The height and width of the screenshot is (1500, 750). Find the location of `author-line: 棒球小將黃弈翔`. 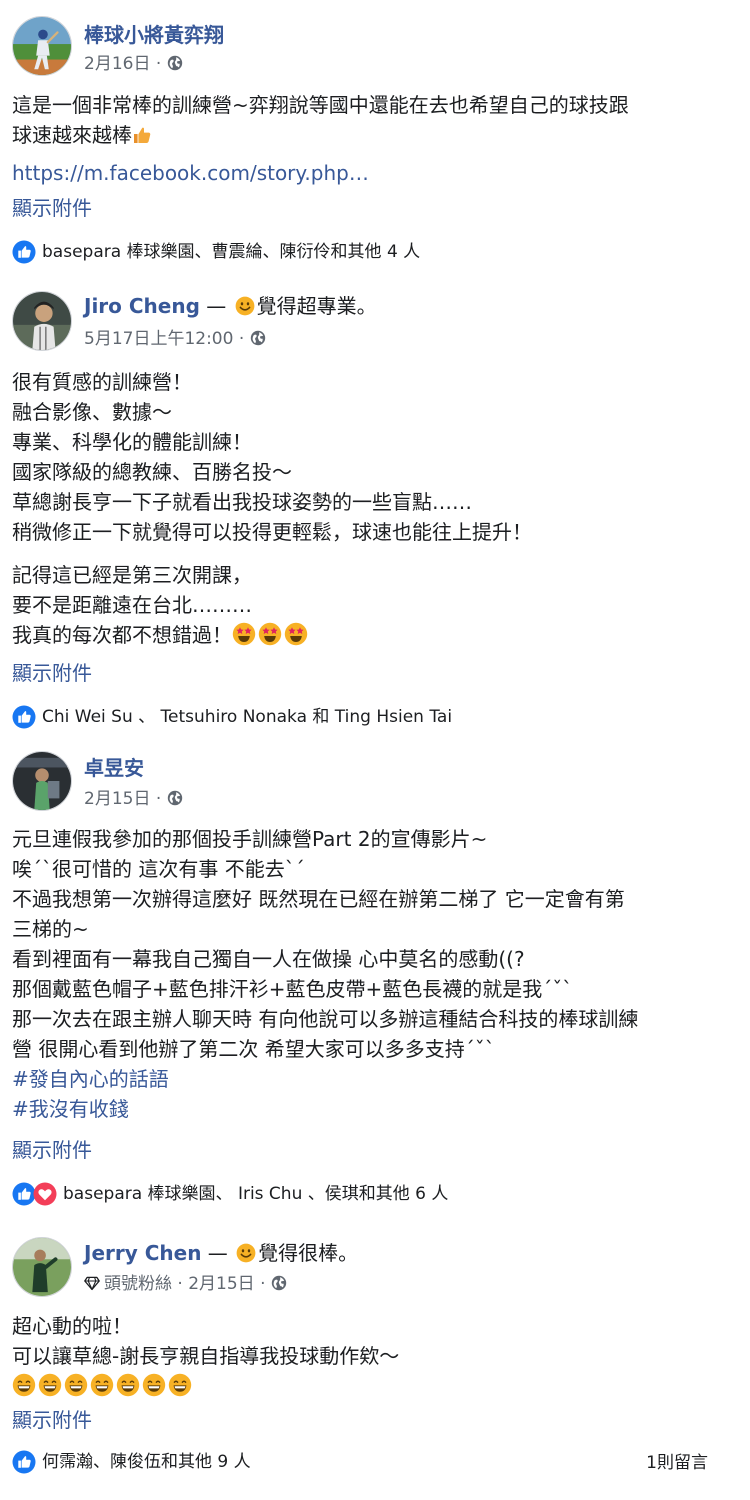

author-line: 棒球小將黃弈翔 is located at coordinates (154, 35).